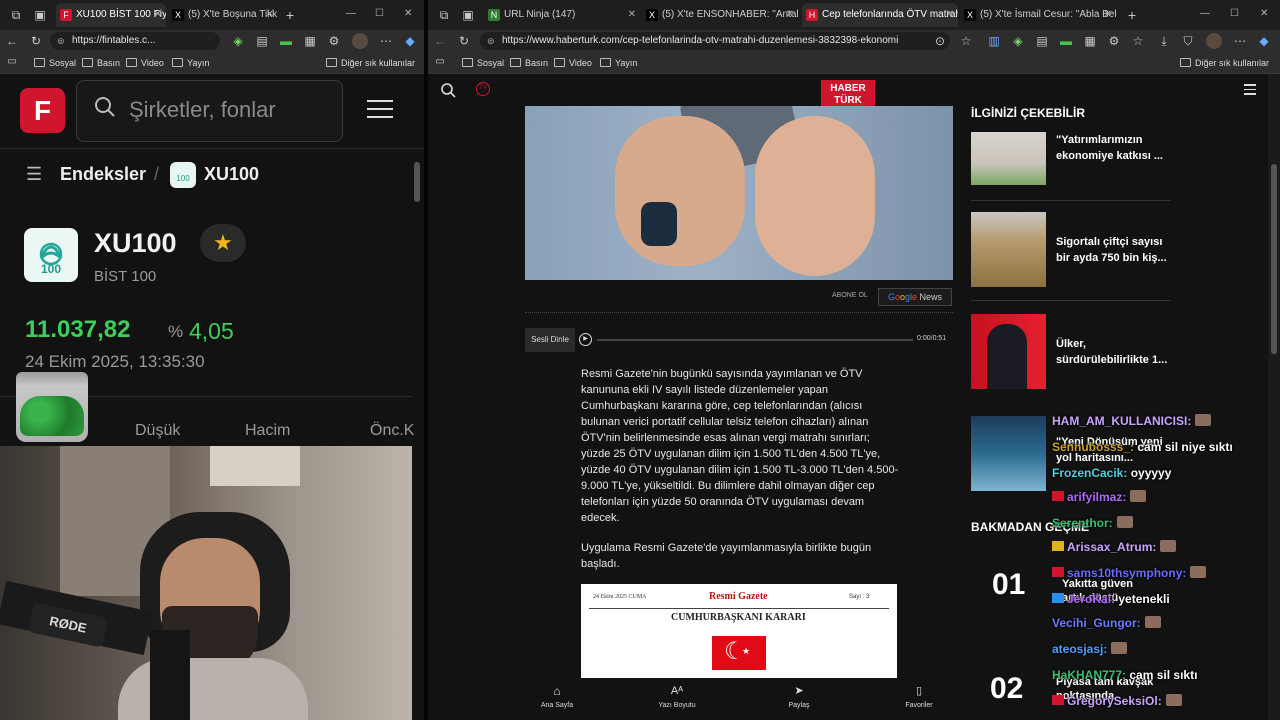 This screenshot has height=720, width=1280. I want to click on nav-favoriler: ▯ Favoriler, so click(919, 696).